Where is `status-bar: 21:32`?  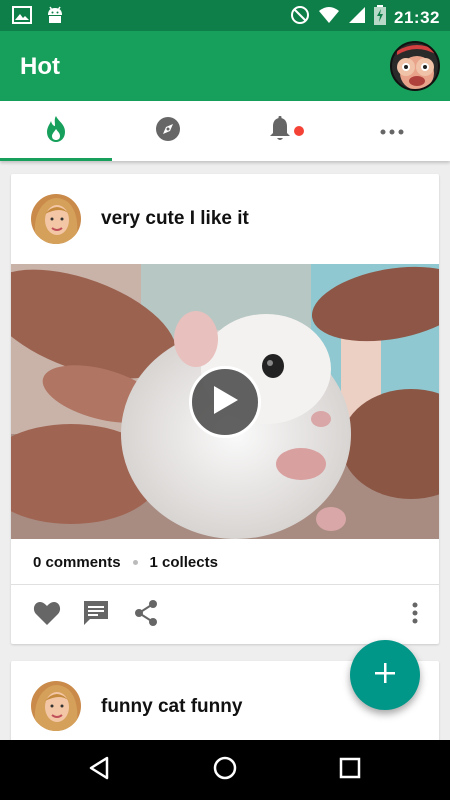
status-bar: 21:32 is located at coordinates (225, 15).